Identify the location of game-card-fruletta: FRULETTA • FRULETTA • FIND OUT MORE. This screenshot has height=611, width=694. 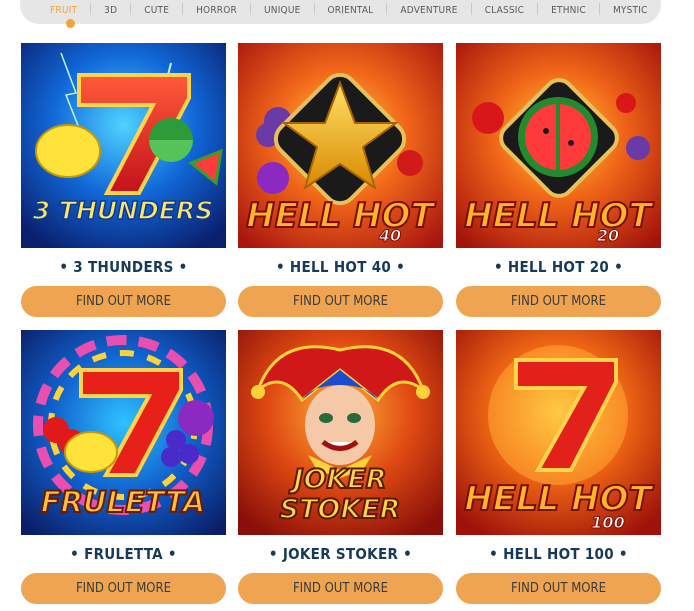
(123, 467).